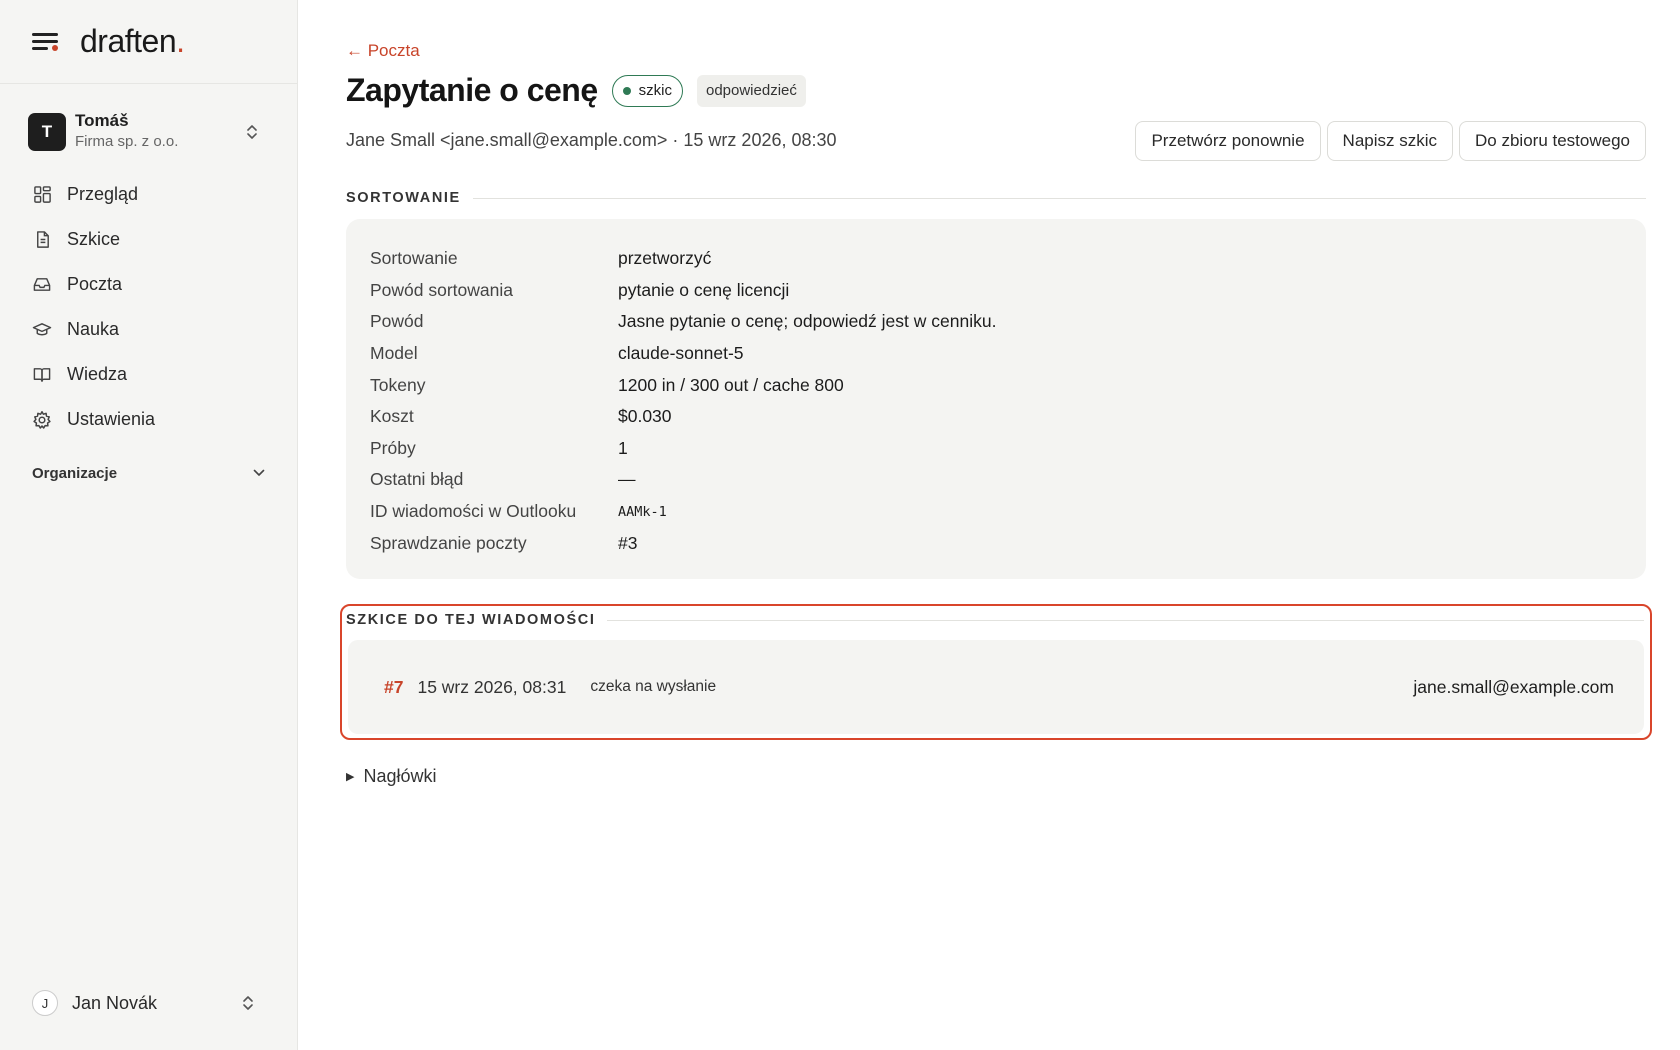 This screenshot has height=1050, width=1680. What do you see at coordinates (996, 449) in the screenshot?
I see `detail-row: Próby 1` at bounding box center [996, 449].